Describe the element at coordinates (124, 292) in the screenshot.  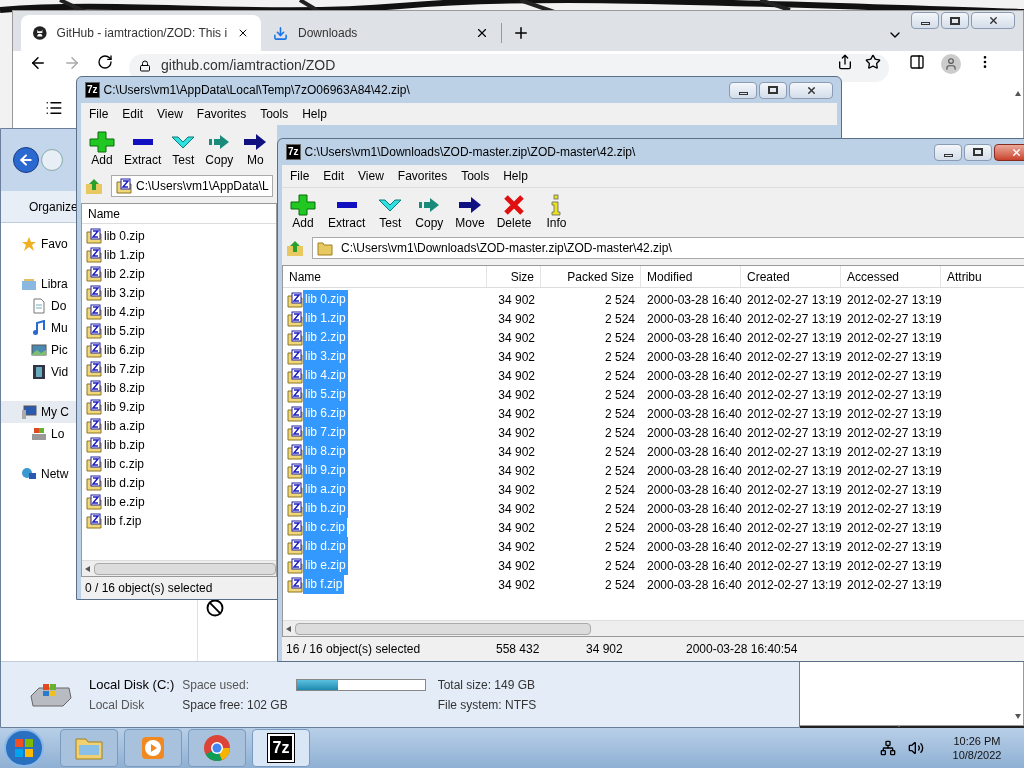
I see `file-name: lib 3.zip` at that location.